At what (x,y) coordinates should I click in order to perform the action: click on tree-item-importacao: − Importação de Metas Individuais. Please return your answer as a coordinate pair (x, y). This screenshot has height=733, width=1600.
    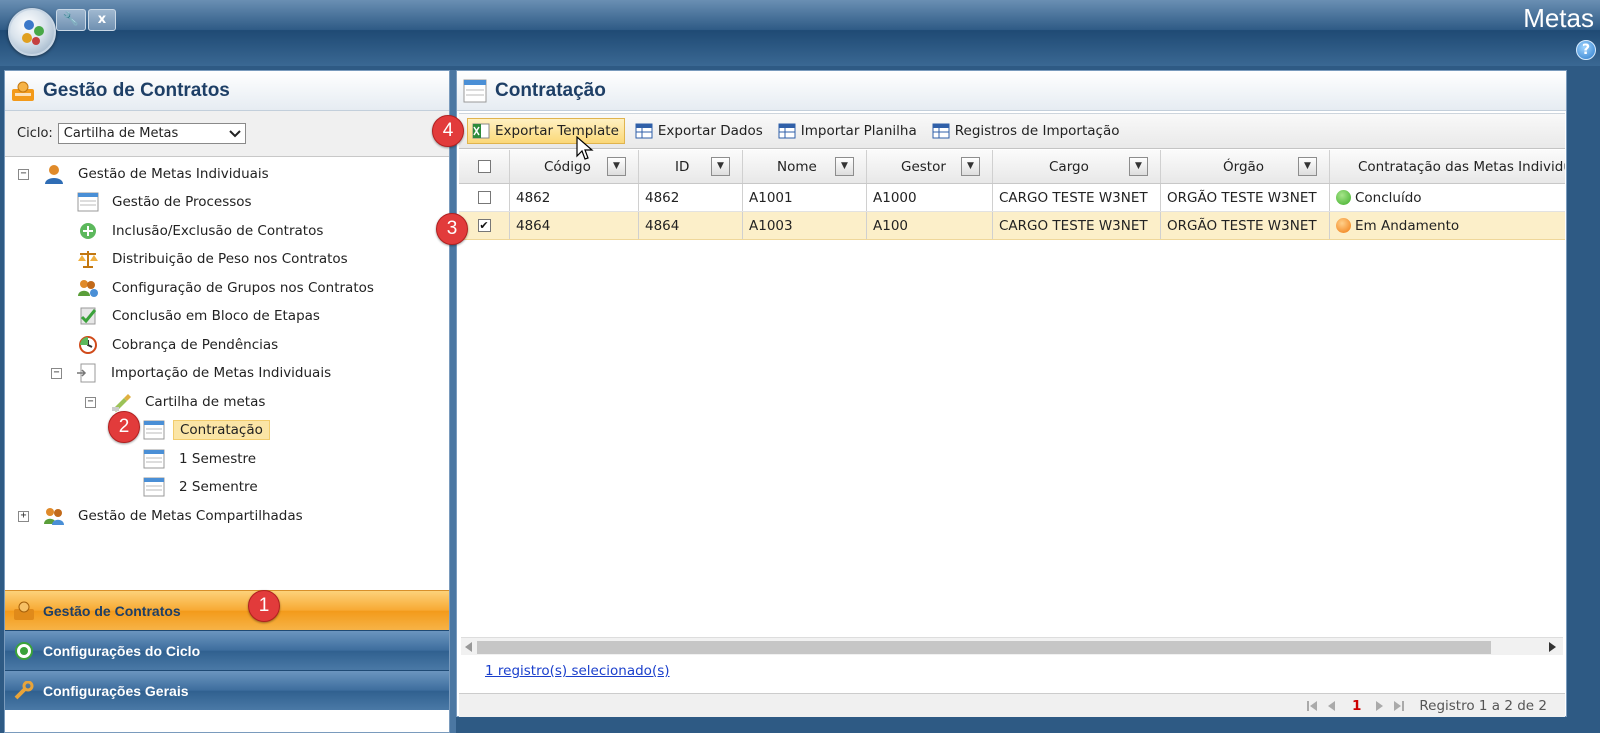
    Looking at the image, I should click on (191, 373).